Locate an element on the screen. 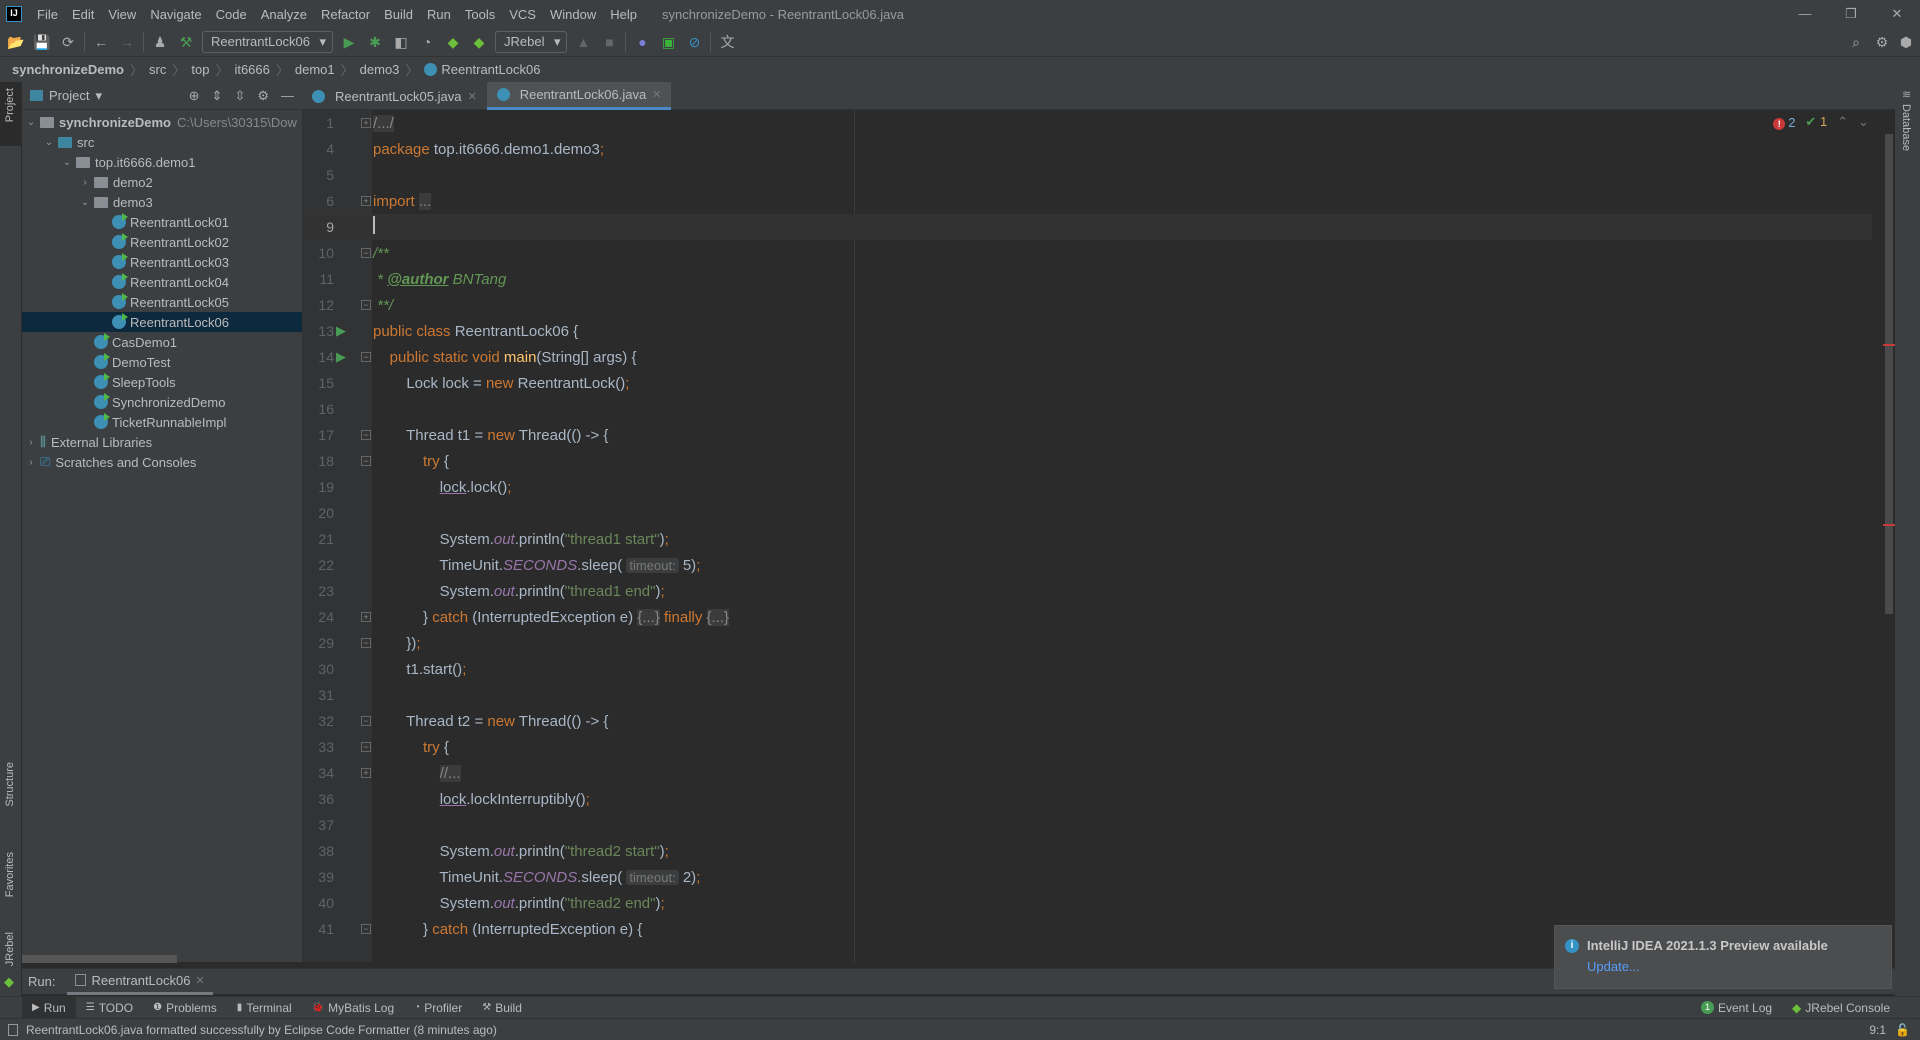 The height and width of the screenshot is (1040, 1920). jrebel-select: JRebel is located at coordinates (531, 42).